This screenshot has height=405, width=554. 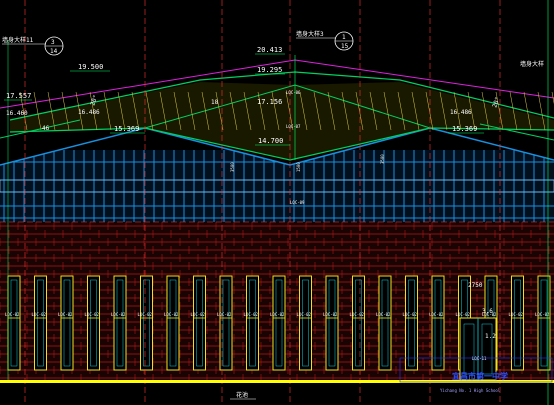 What do you see at coordinates (269, 70) in the screenshot?
I see `elev-ridge-mid: 19.295` at bounding box center [269, 70].